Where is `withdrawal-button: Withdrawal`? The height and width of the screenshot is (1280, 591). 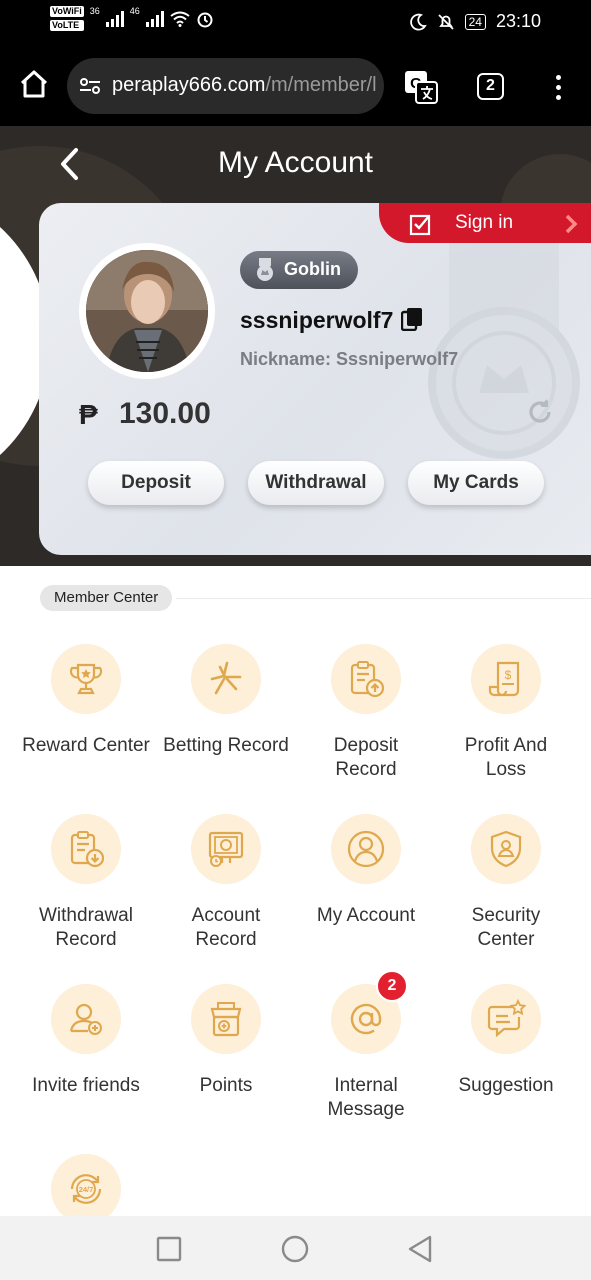 withdrawal-button: Withdrawal is located at coordinates (316, 483).